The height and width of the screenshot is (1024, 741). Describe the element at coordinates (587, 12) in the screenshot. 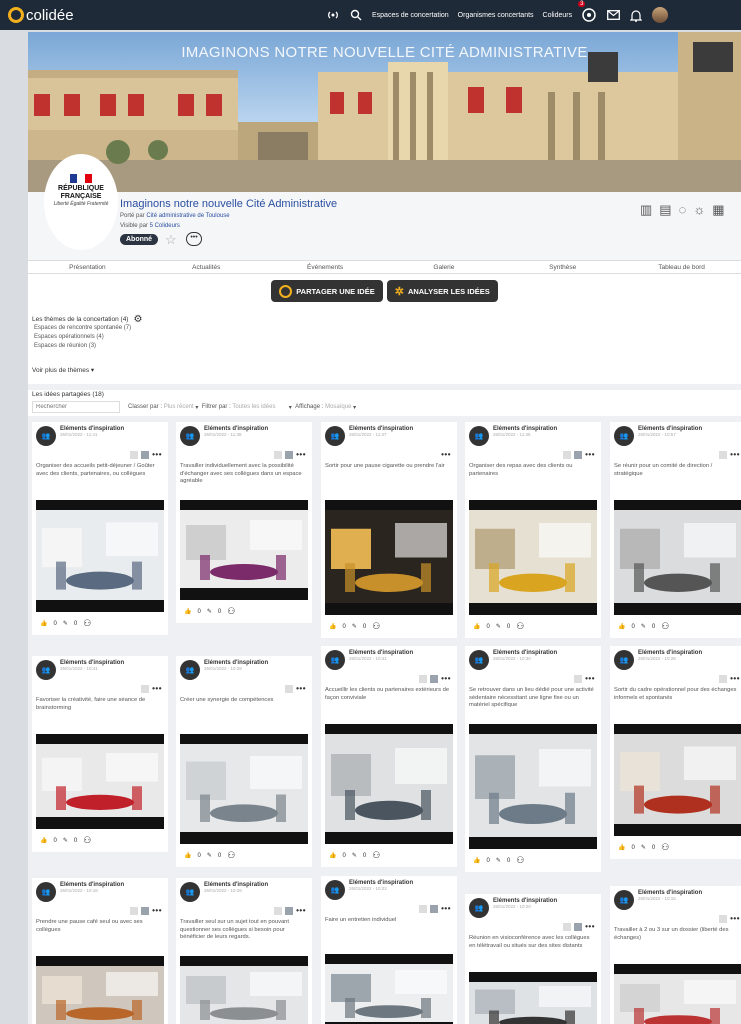

I see `ideas-notification: 3` at that location.